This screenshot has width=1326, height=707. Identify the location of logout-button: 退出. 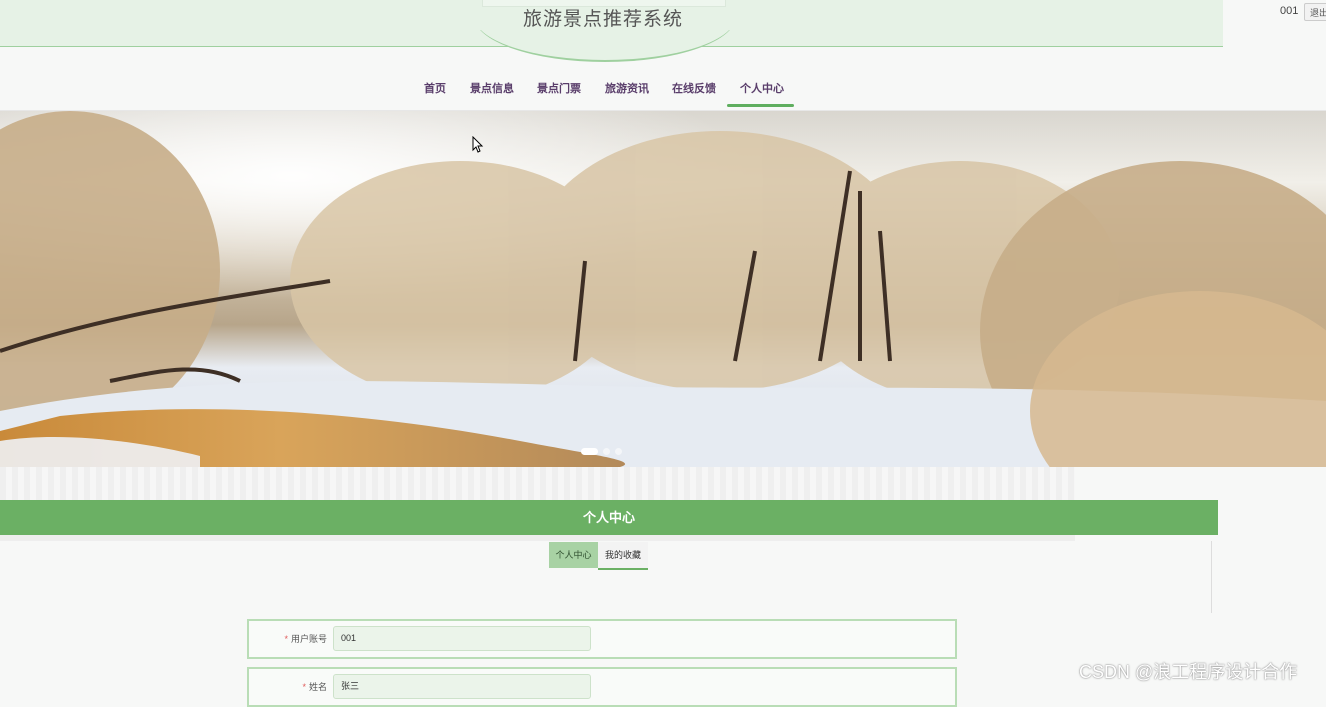
(1315, 12).